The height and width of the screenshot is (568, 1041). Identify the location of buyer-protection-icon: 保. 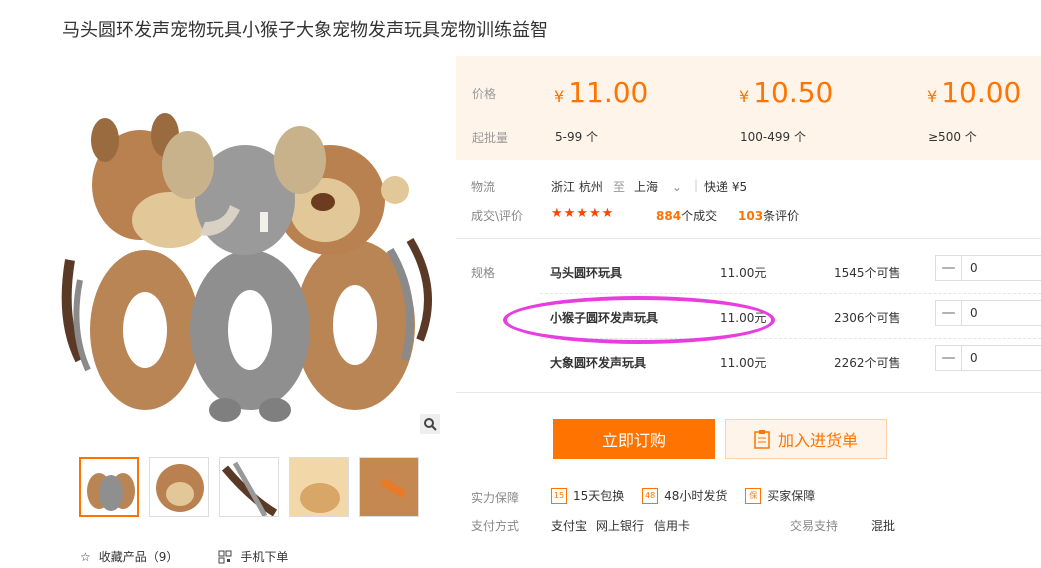
(753, 495).